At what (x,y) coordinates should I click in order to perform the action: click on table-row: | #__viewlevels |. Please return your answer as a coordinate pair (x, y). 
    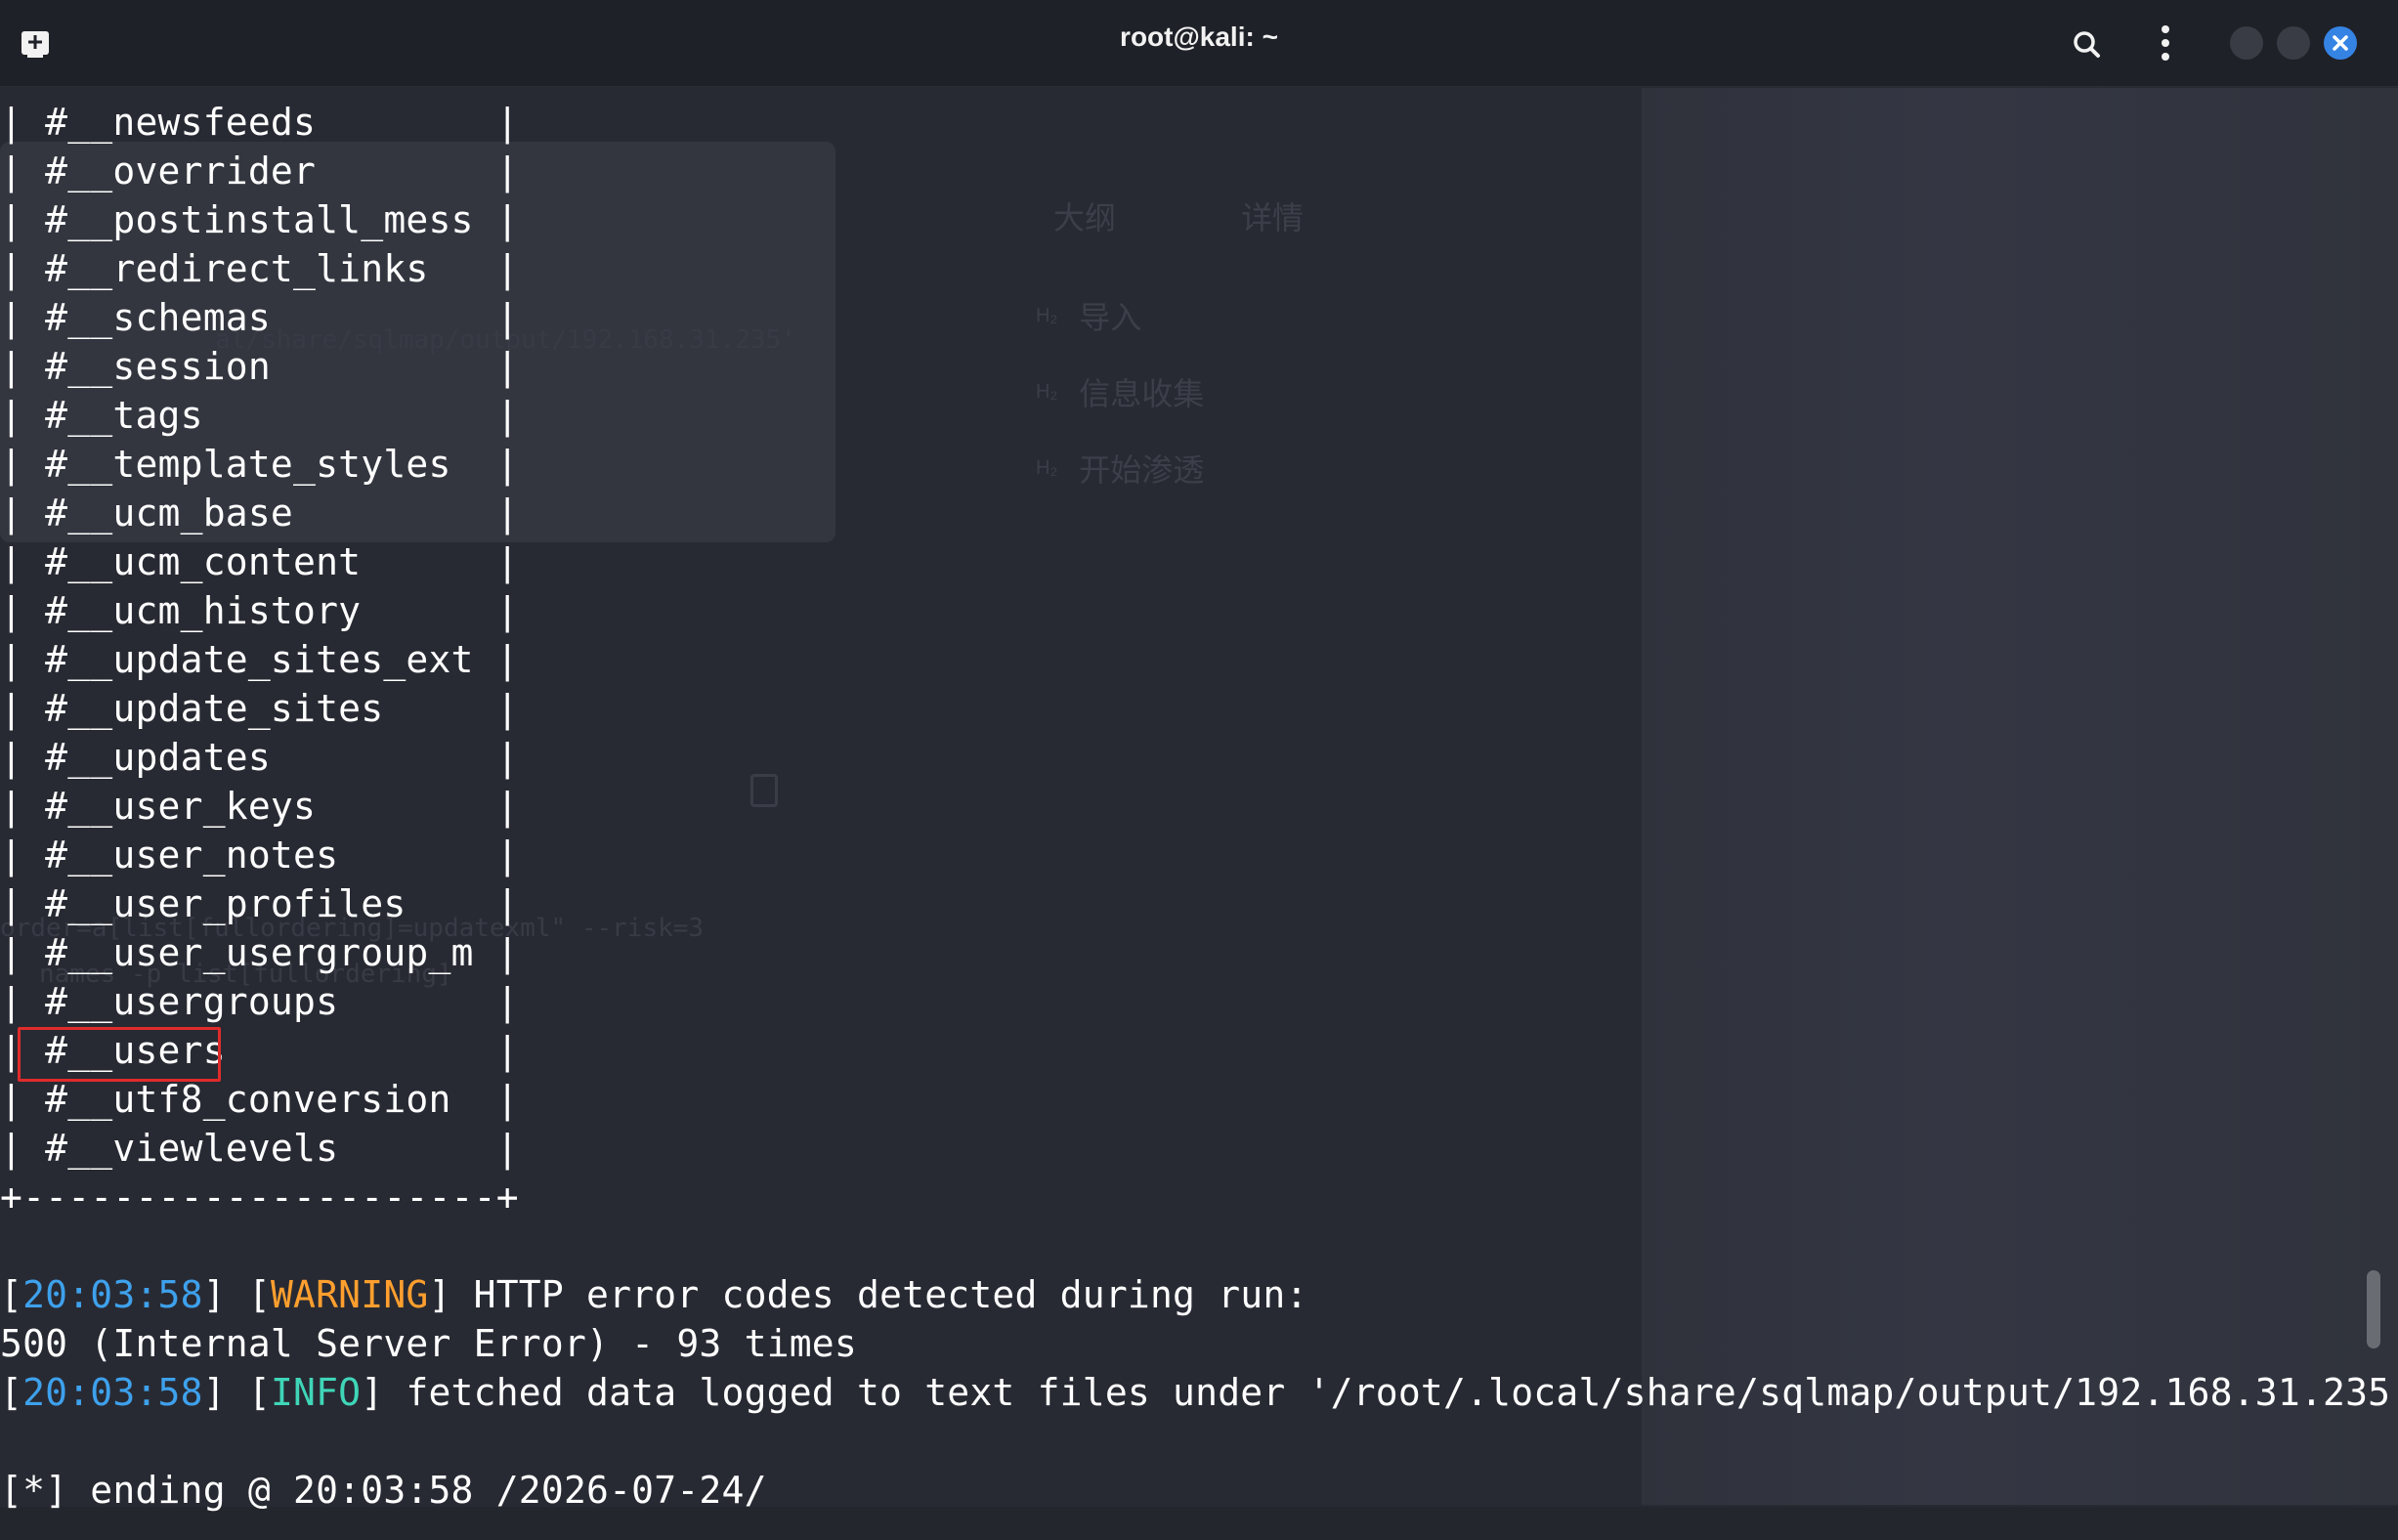
    Looking at the image, I should click on (259, 1148).